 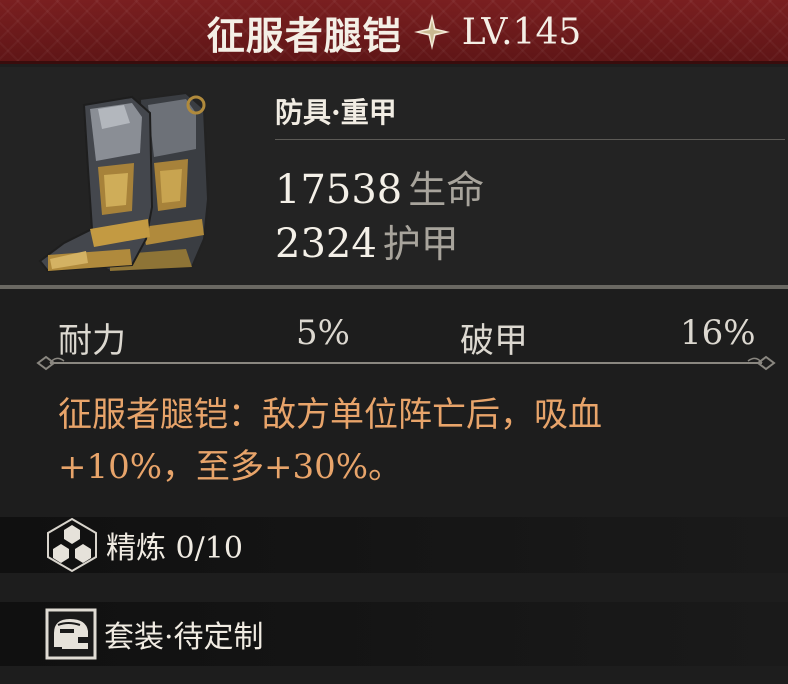 I want to click on armored-boots-icon, so click(x=124, y=182).